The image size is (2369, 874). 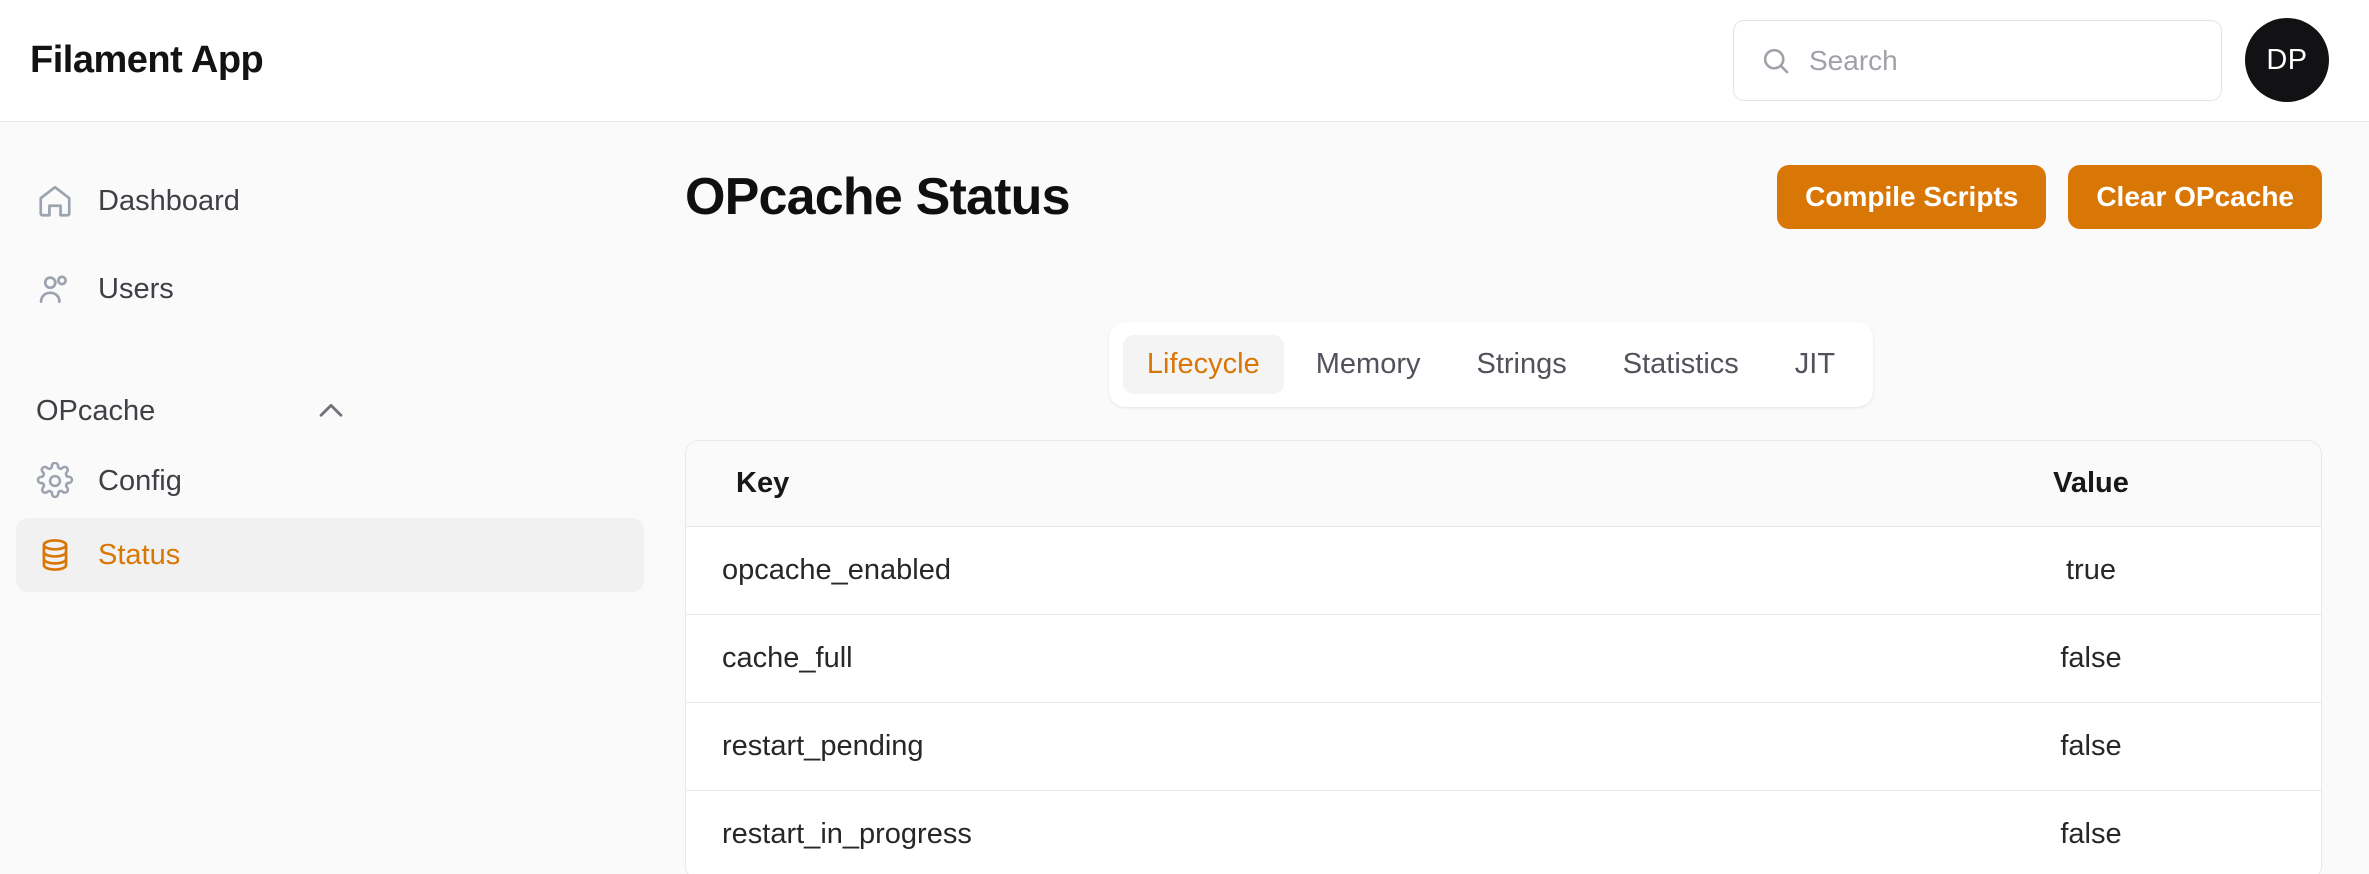 What do you see at coordinates (55, 481) in the screenshot?
I see `gear-icon` at bounding box center [55, 481].